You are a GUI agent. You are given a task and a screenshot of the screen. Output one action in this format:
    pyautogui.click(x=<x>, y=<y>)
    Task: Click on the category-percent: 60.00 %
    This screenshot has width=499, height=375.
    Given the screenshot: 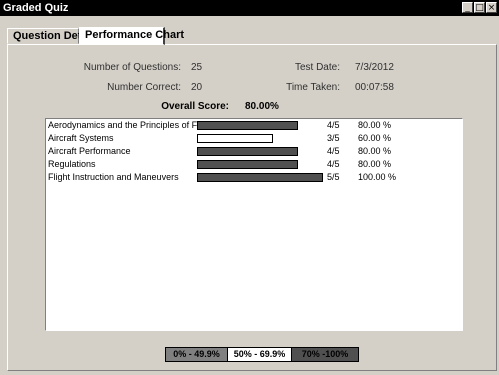 What is the action you would take?
    pyautogui.click(x=375, y=138)
    